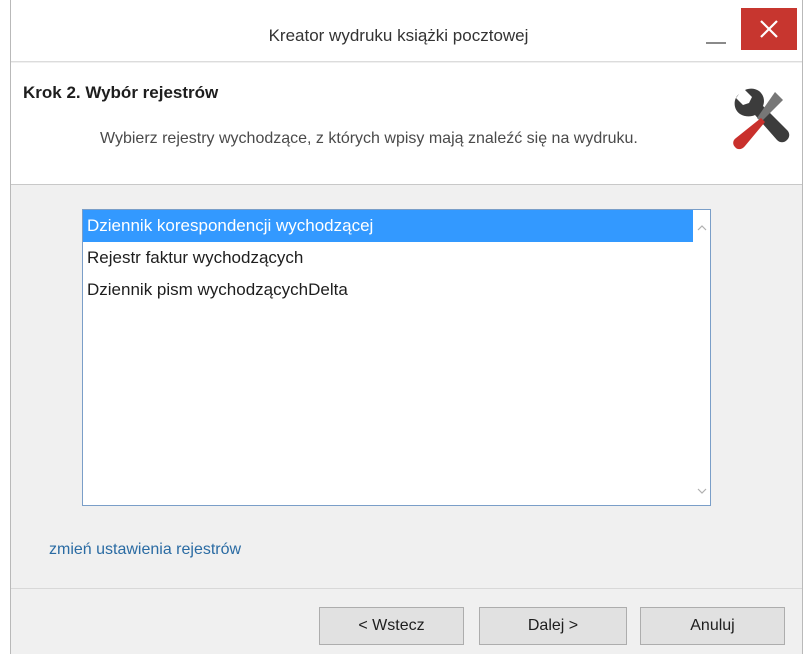  I want to click on close-icon, so click(769, 29).